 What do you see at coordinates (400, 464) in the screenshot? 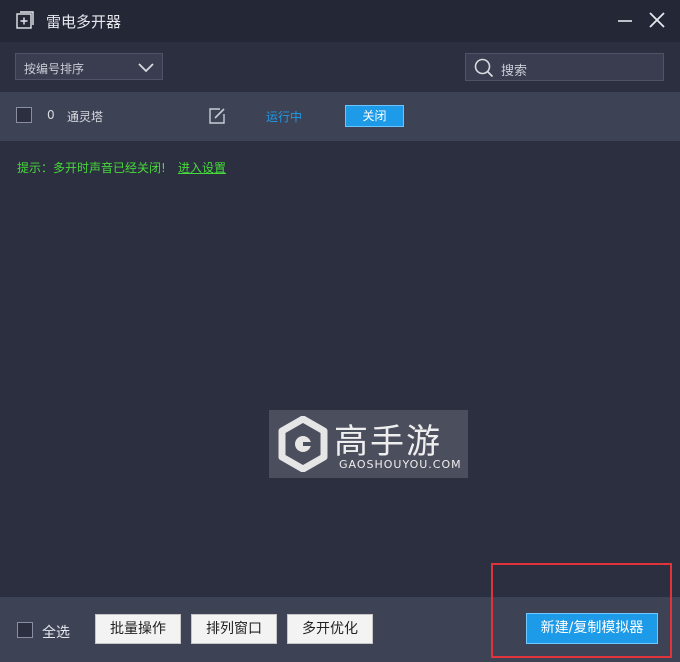
I see `watermark-en: GAOSHOUYOU.COM` at bounding box center [400, 464].